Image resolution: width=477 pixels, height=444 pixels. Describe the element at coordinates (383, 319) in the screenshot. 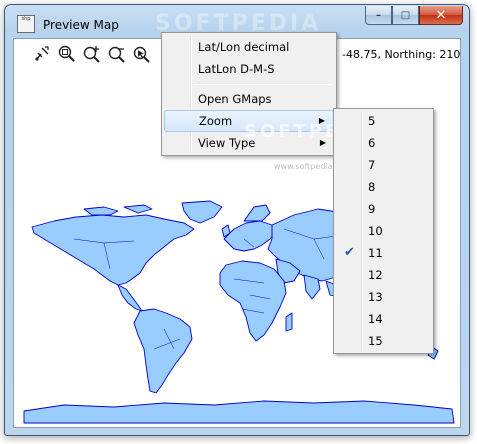

I see `zoom-item-14: 14` at that location.